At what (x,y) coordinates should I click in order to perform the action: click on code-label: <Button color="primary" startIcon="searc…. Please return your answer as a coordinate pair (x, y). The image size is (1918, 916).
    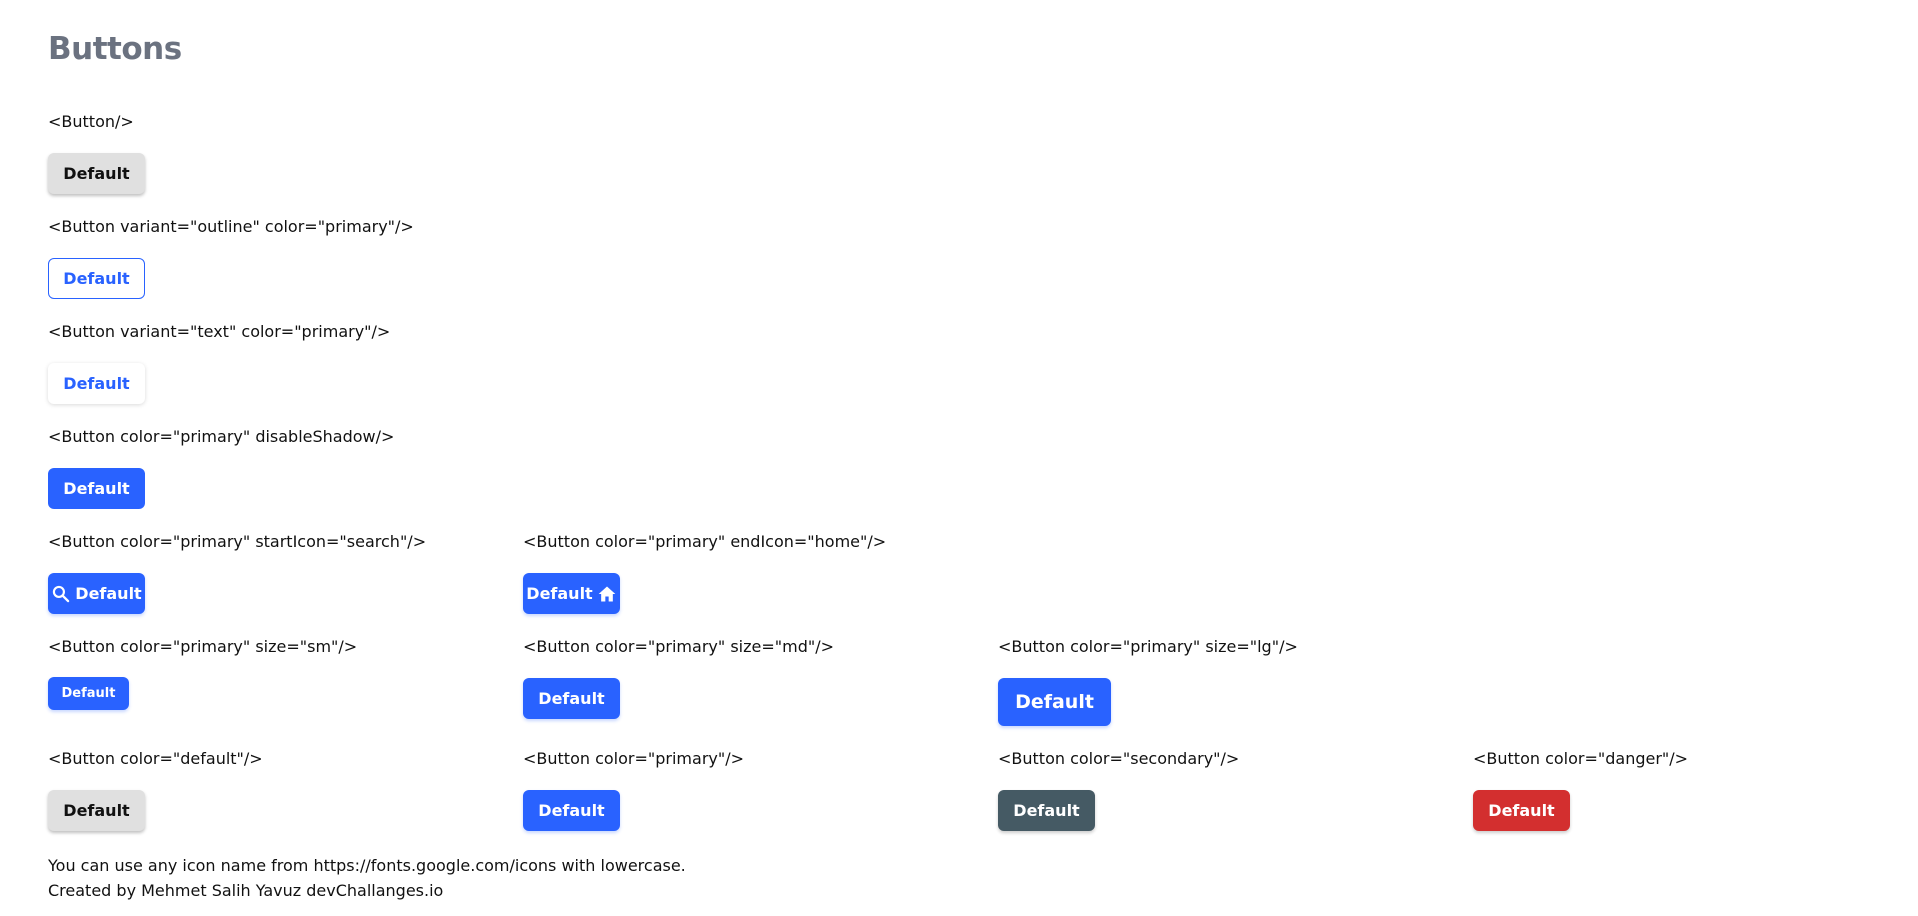
    Looking at the image, I should click on (237, 541).